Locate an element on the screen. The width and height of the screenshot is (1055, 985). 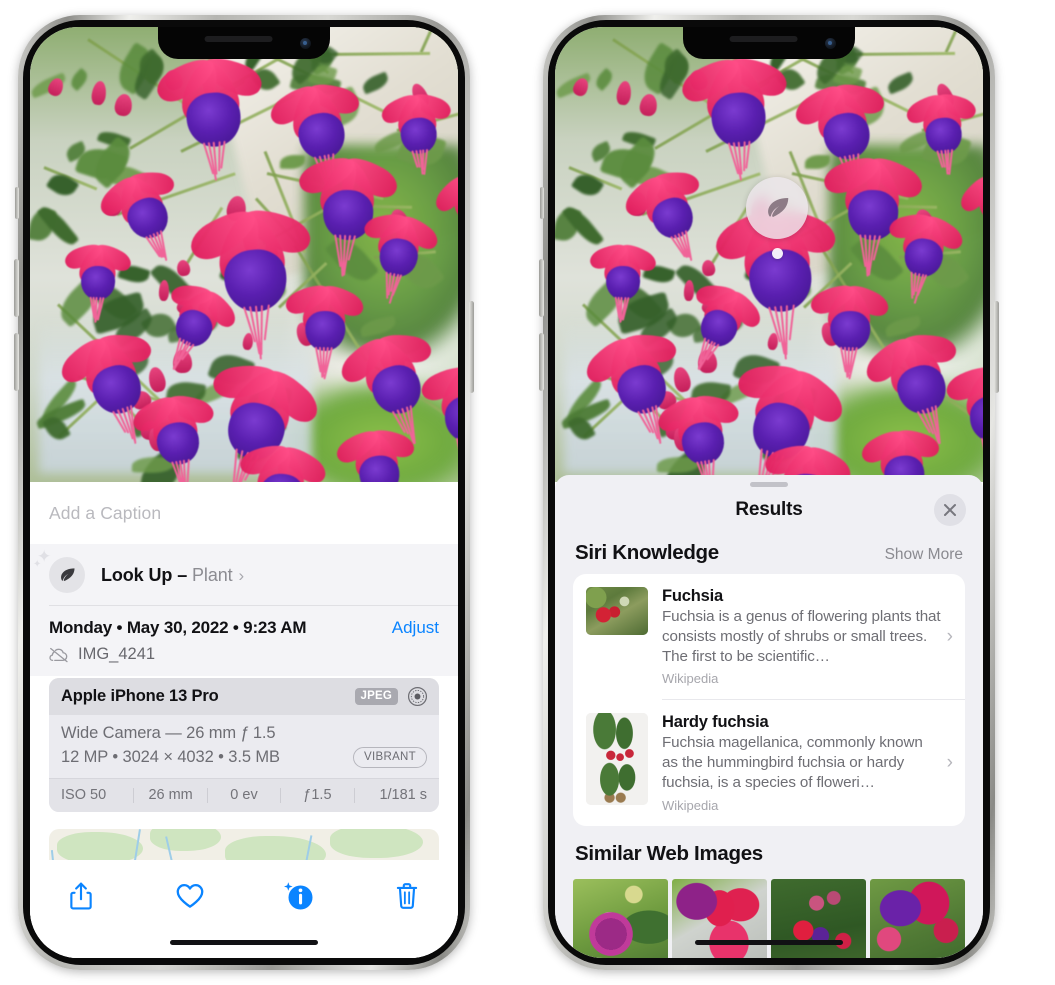
photo-toolbar is located at coordinates (244, 909).